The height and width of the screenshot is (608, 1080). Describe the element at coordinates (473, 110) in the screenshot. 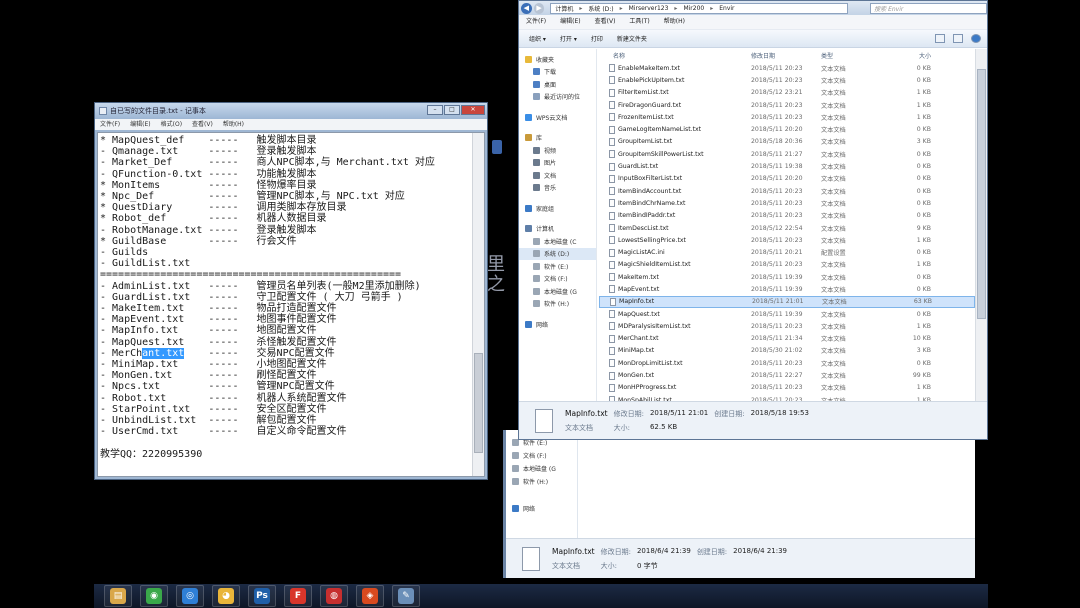

I see `close-button: ✕` at that location.